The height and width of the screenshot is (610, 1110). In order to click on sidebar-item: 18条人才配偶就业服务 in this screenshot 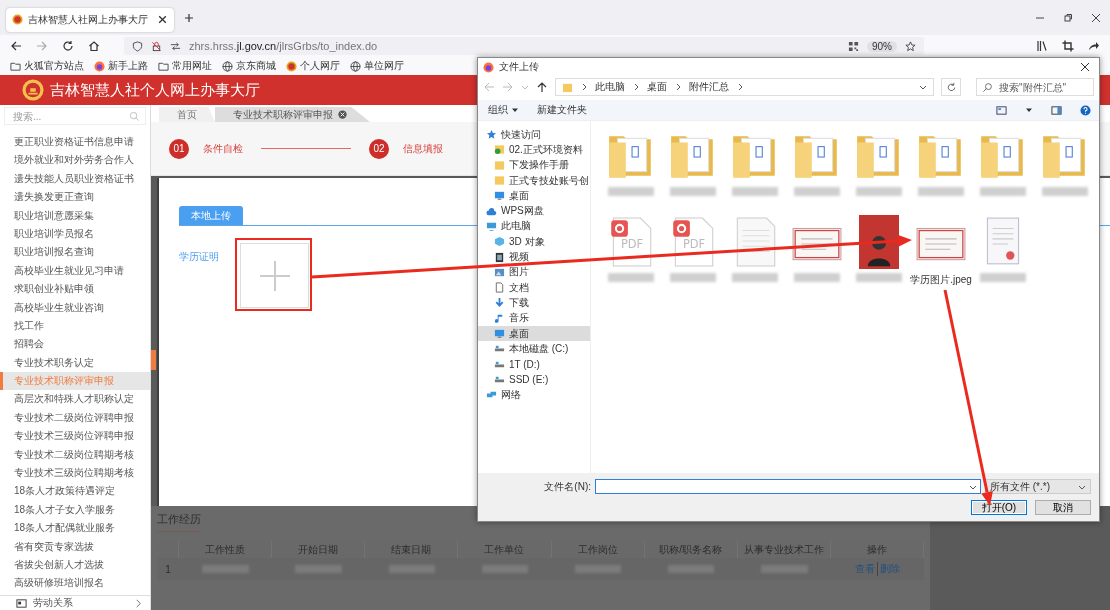, I will do `click(75, 528)`.